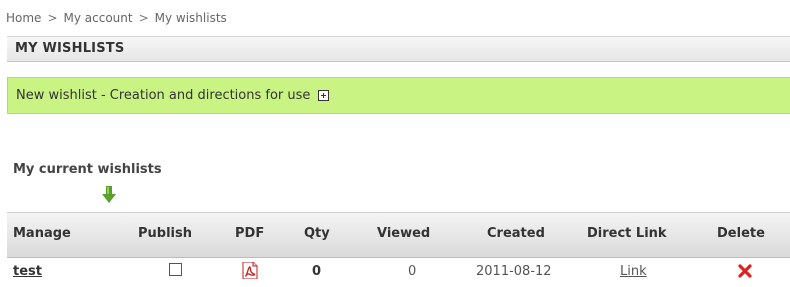 The image size is (790, 287). I want to click on direct-link: Link, so click(633, 271).